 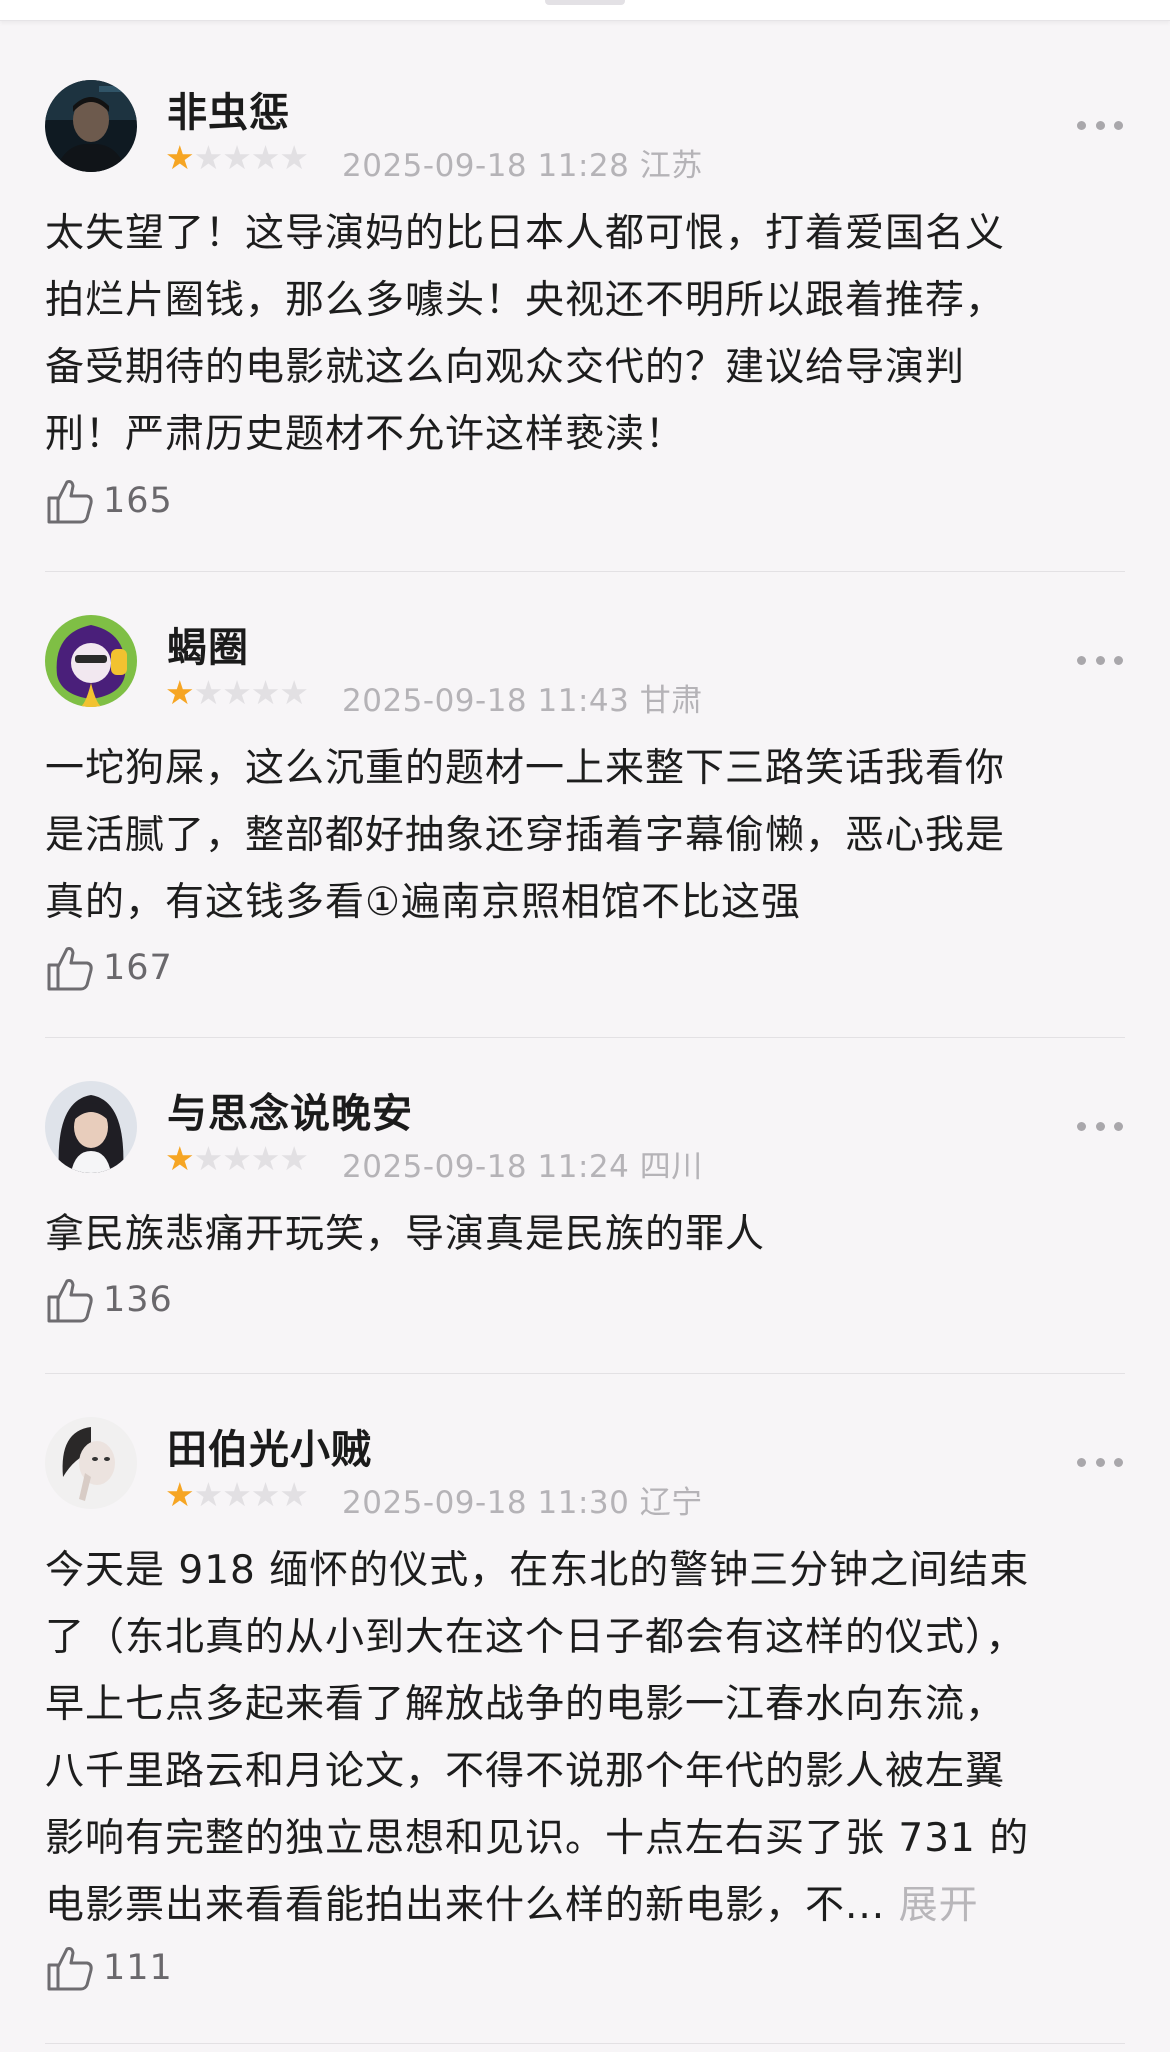 I want to click on drag-handle, so click(x=585, y=2).